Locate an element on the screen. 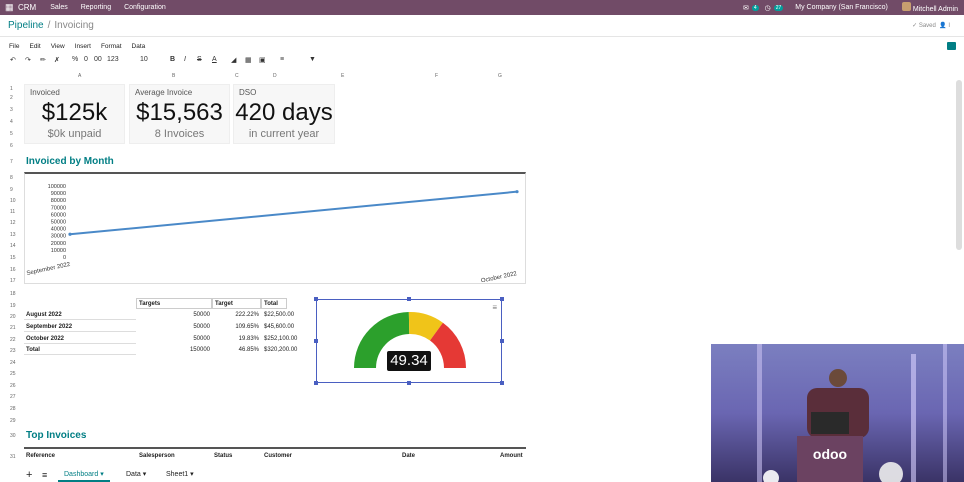  row-header: 21 is located at coordinates (13, 328).